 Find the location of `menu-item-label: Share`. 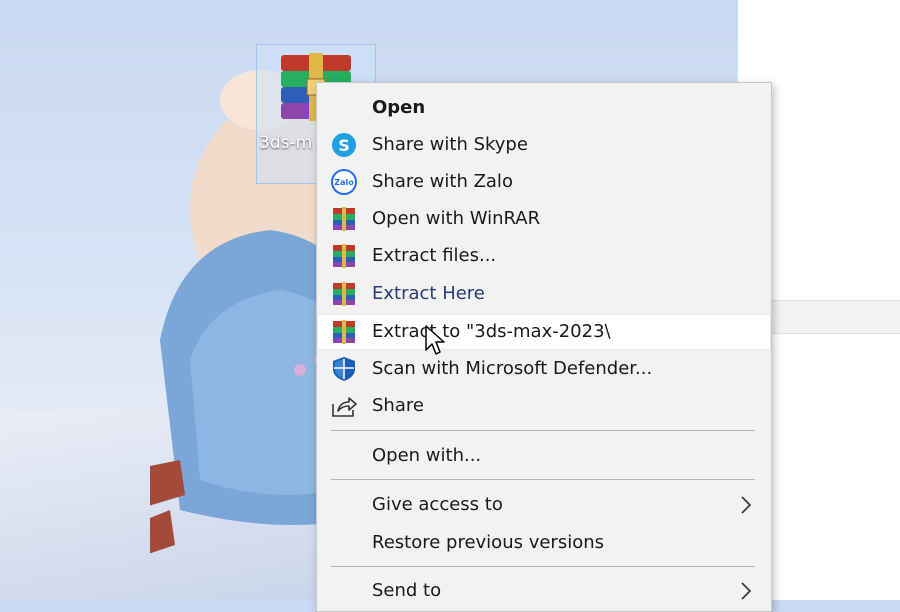

menu-item-label: Share is located at coordinates (398, 405).